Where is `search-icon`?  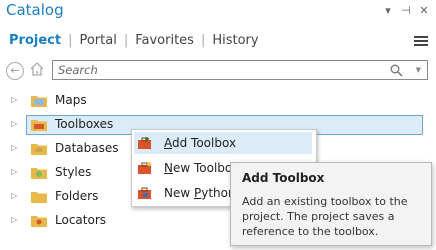 search-icon is located at coordinates (396, 70).